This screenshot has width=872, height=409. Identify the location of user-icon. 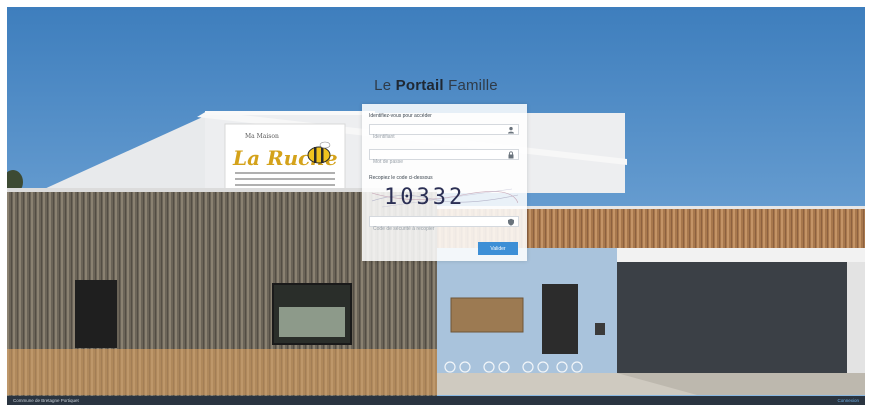
(511, 130).